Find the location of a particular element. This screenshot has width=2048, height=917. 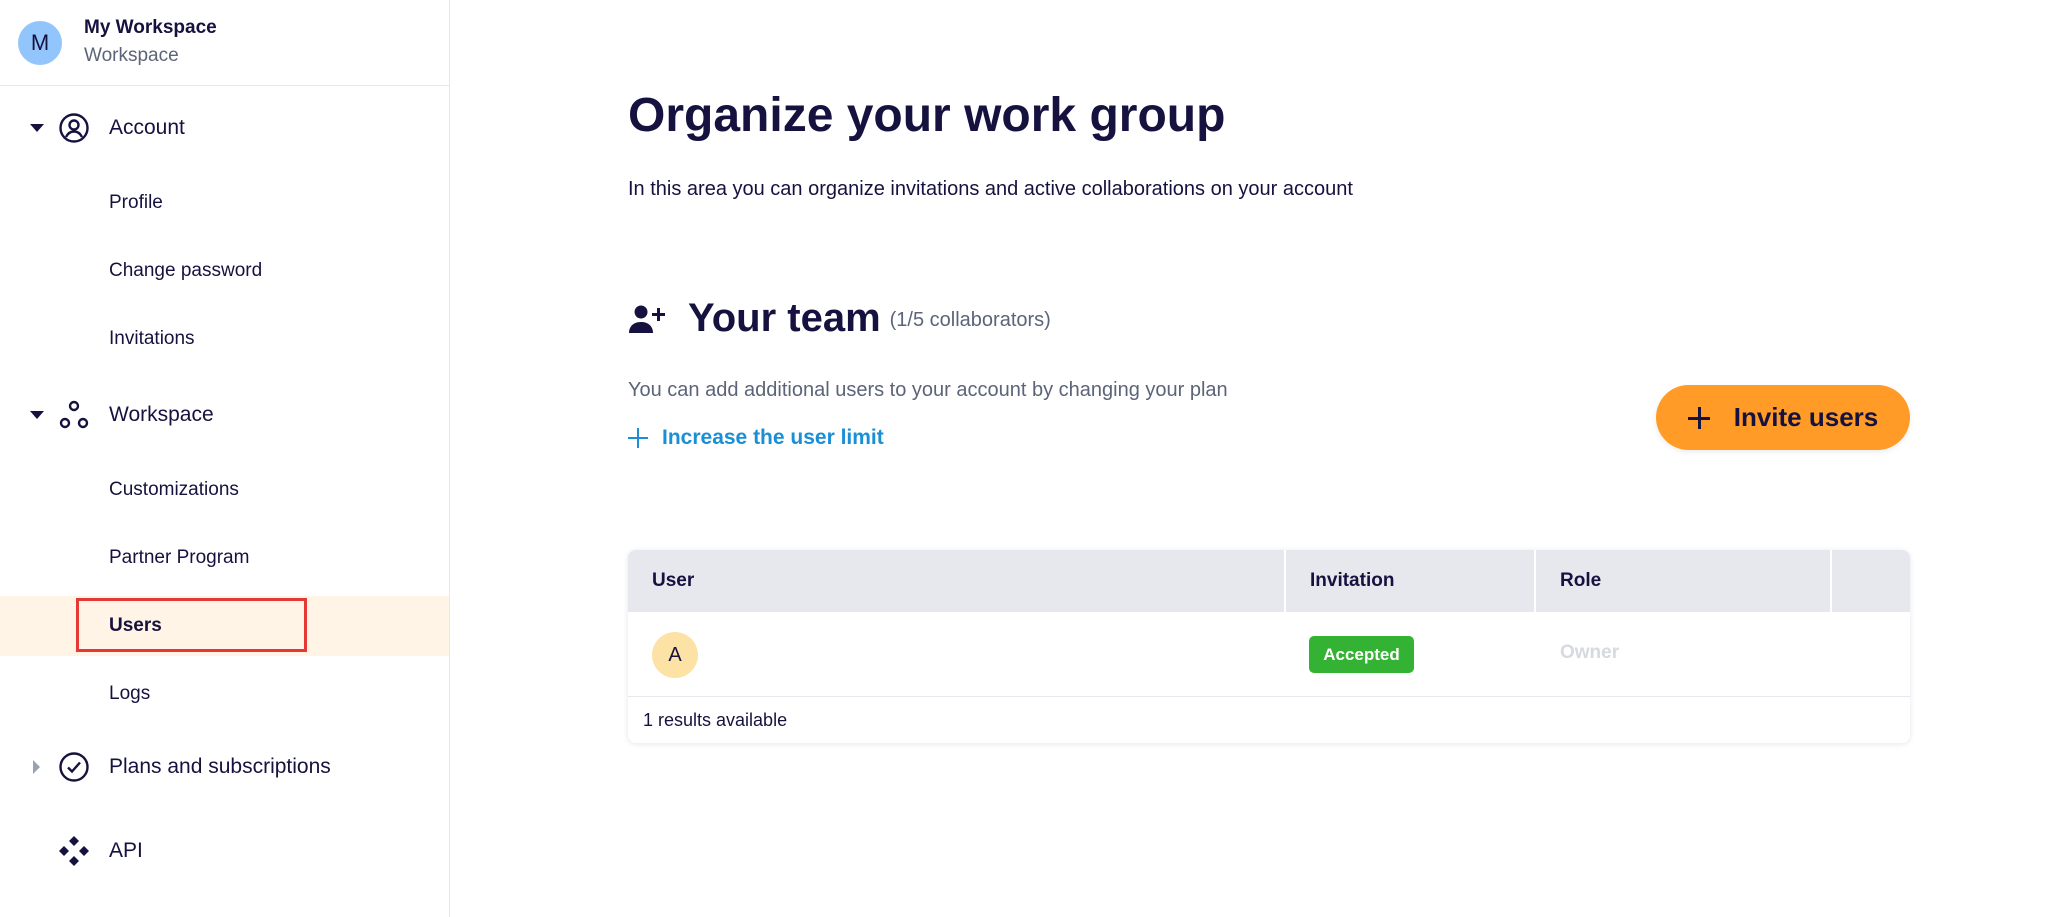

sidebar-group-label: API is located at coordinates (126, 850).